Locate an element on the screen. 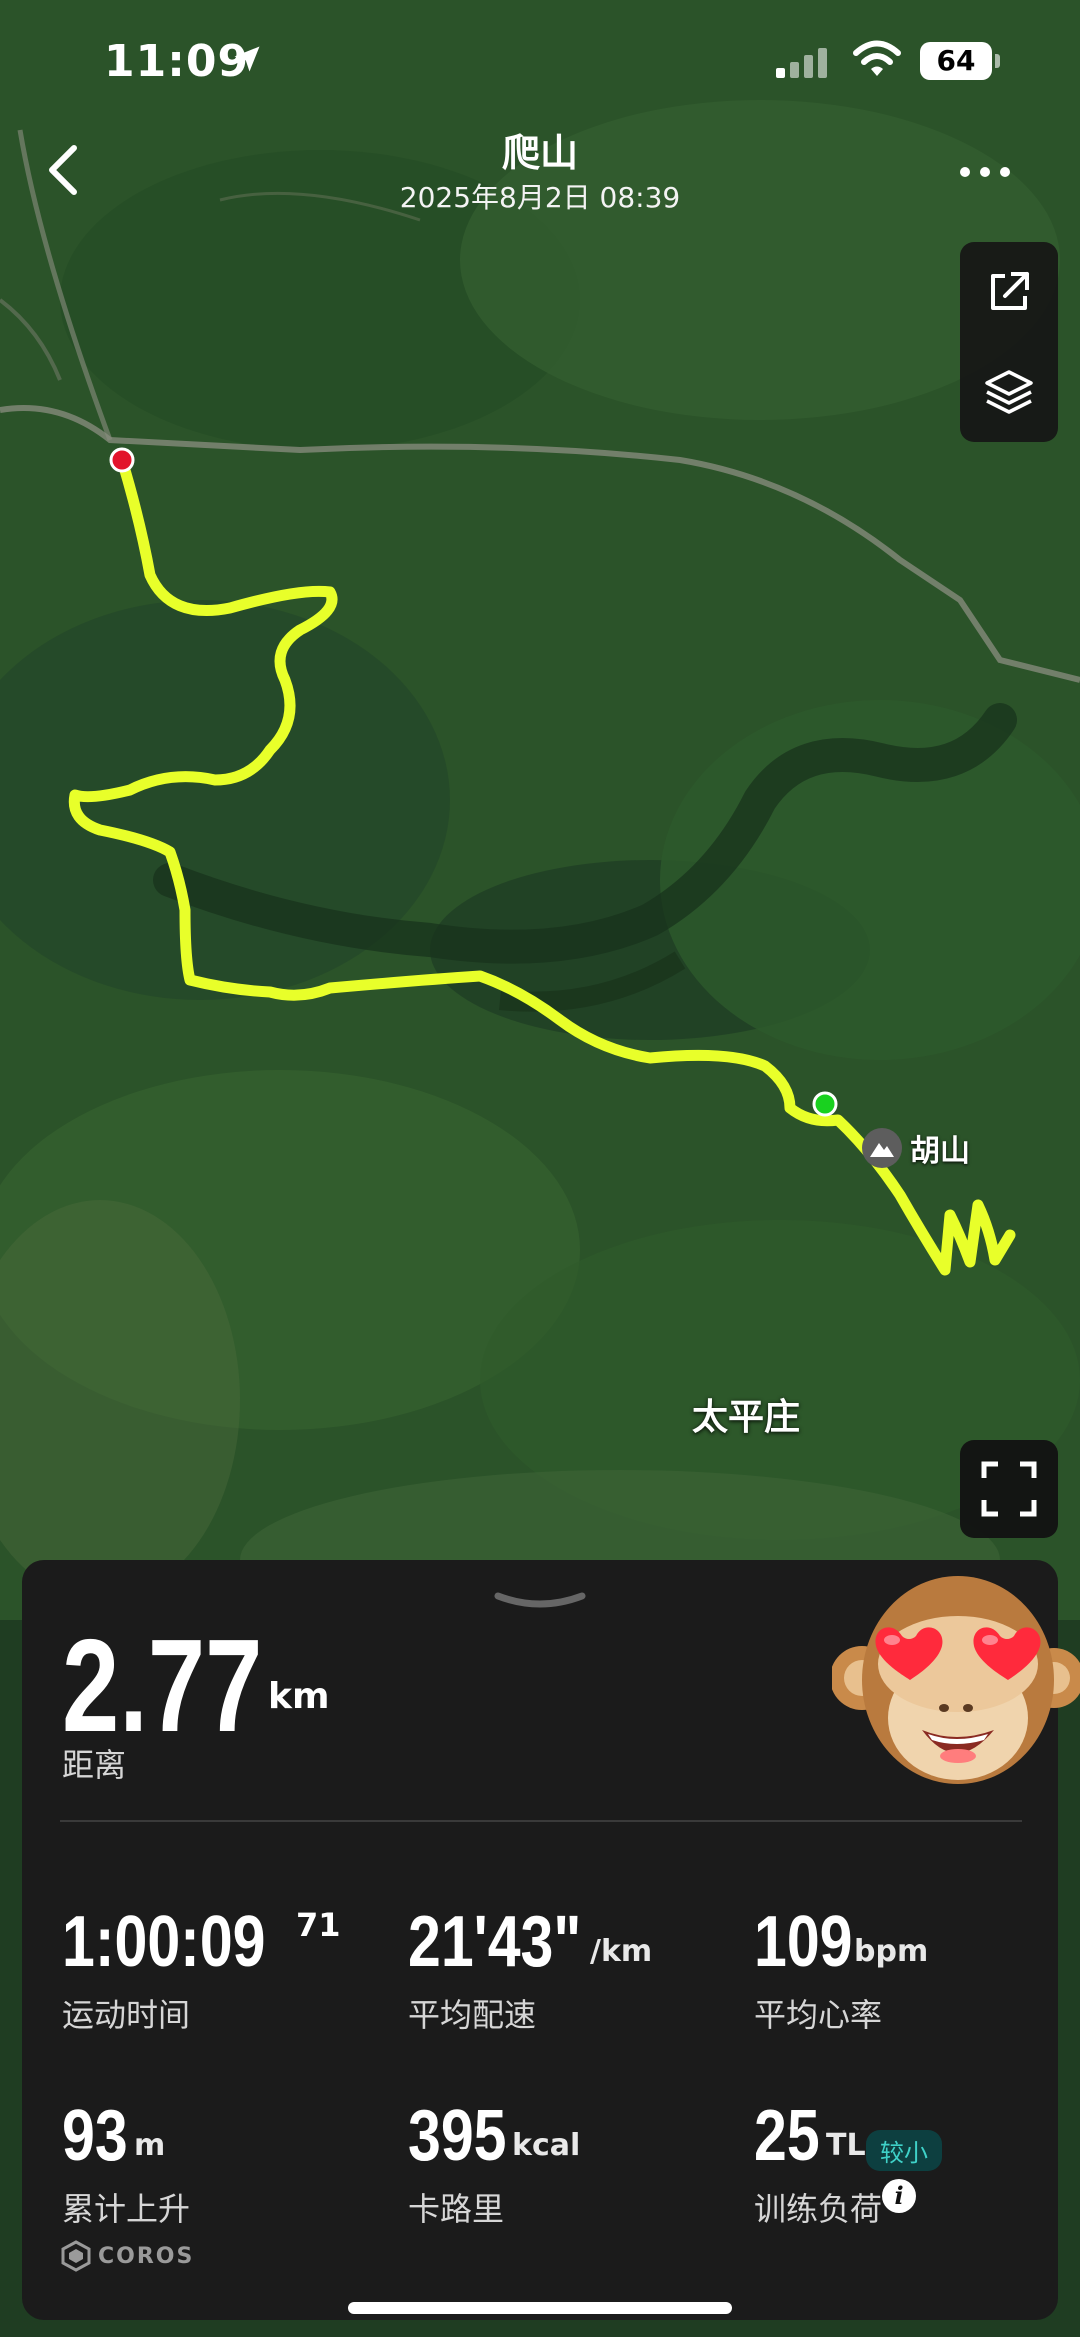  end-marker is located at coordinates (122, 460).